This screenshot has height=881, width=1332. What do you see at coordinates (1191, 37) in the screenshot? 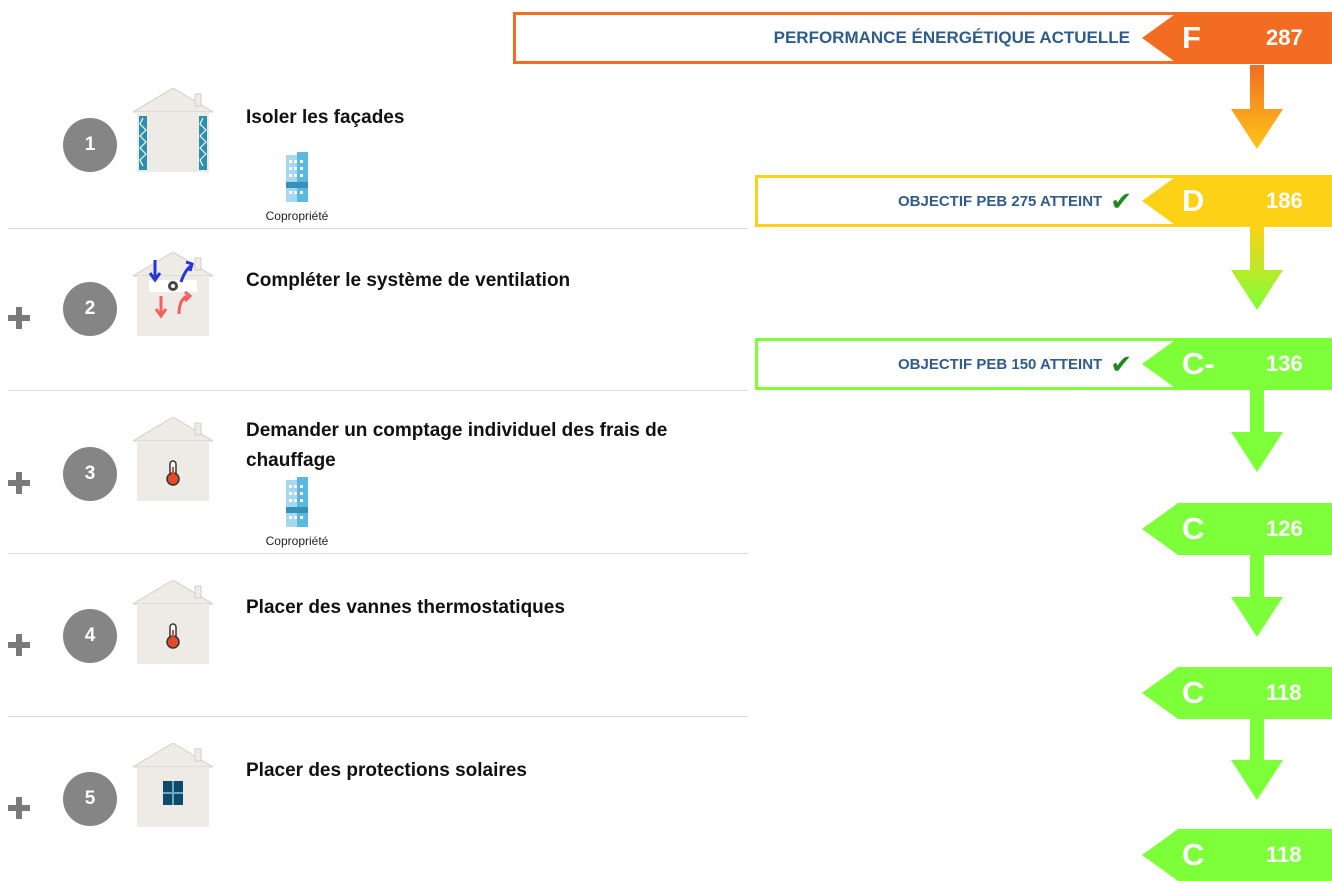
I see `current-class-letter: F` at bounding box center [1191, 37].